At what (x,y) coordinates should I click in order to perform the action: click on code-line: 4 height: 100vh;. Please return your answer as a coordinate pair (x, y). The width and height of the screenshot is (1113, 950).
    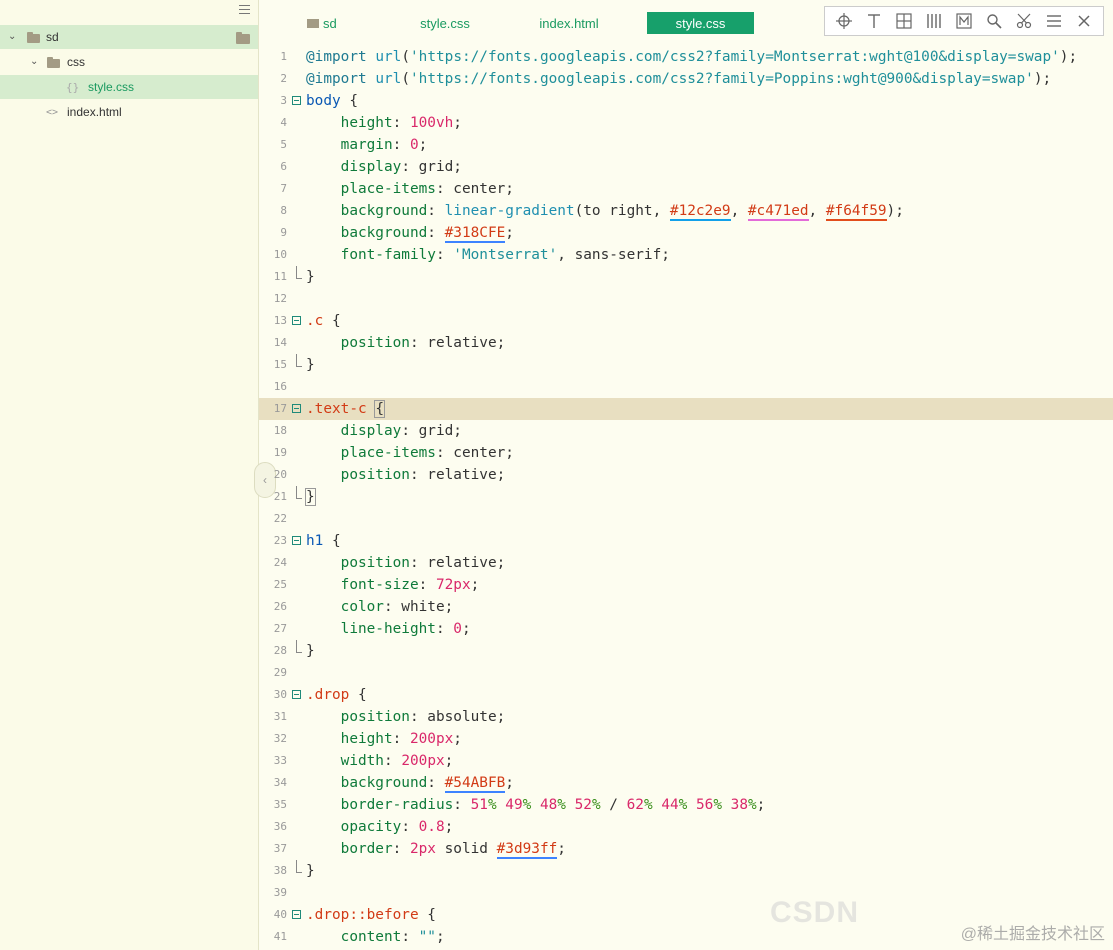
    Looking at the image, I should click on (686, 123).